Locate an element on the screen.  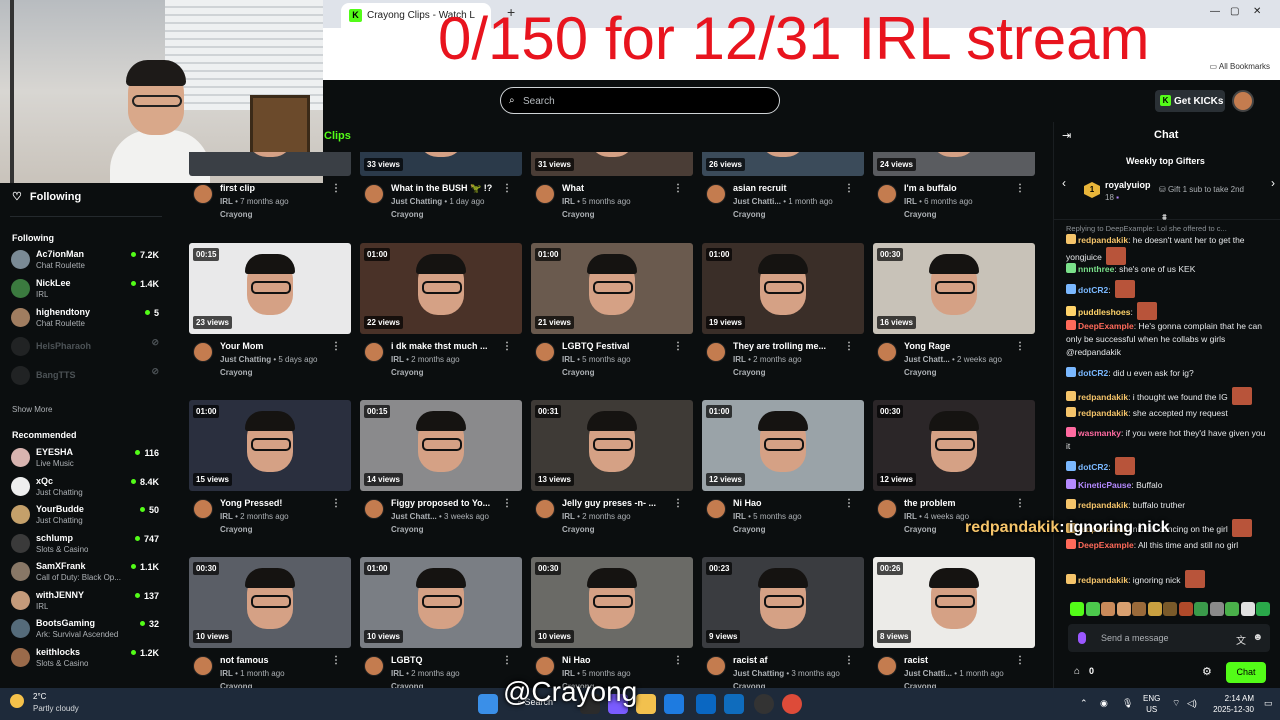
sidebar-item-recommended: schlump Slots & Casino 747 is located at coordinates (86, 544).